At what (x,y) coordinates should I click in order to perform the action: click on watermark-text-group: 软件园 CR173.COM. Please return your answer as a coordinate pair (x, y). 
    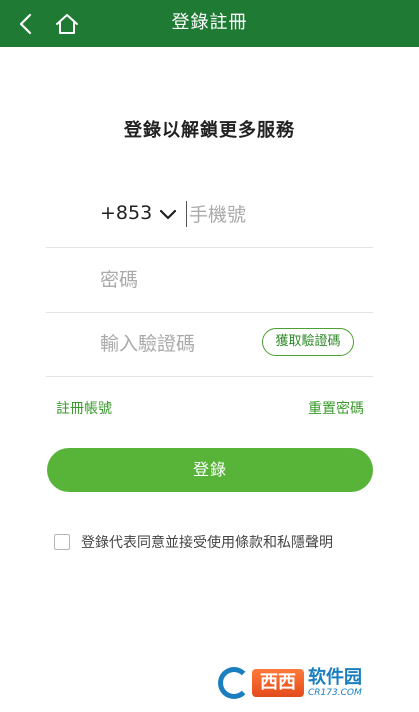
    Looking at the image, I should click on (335, 682).